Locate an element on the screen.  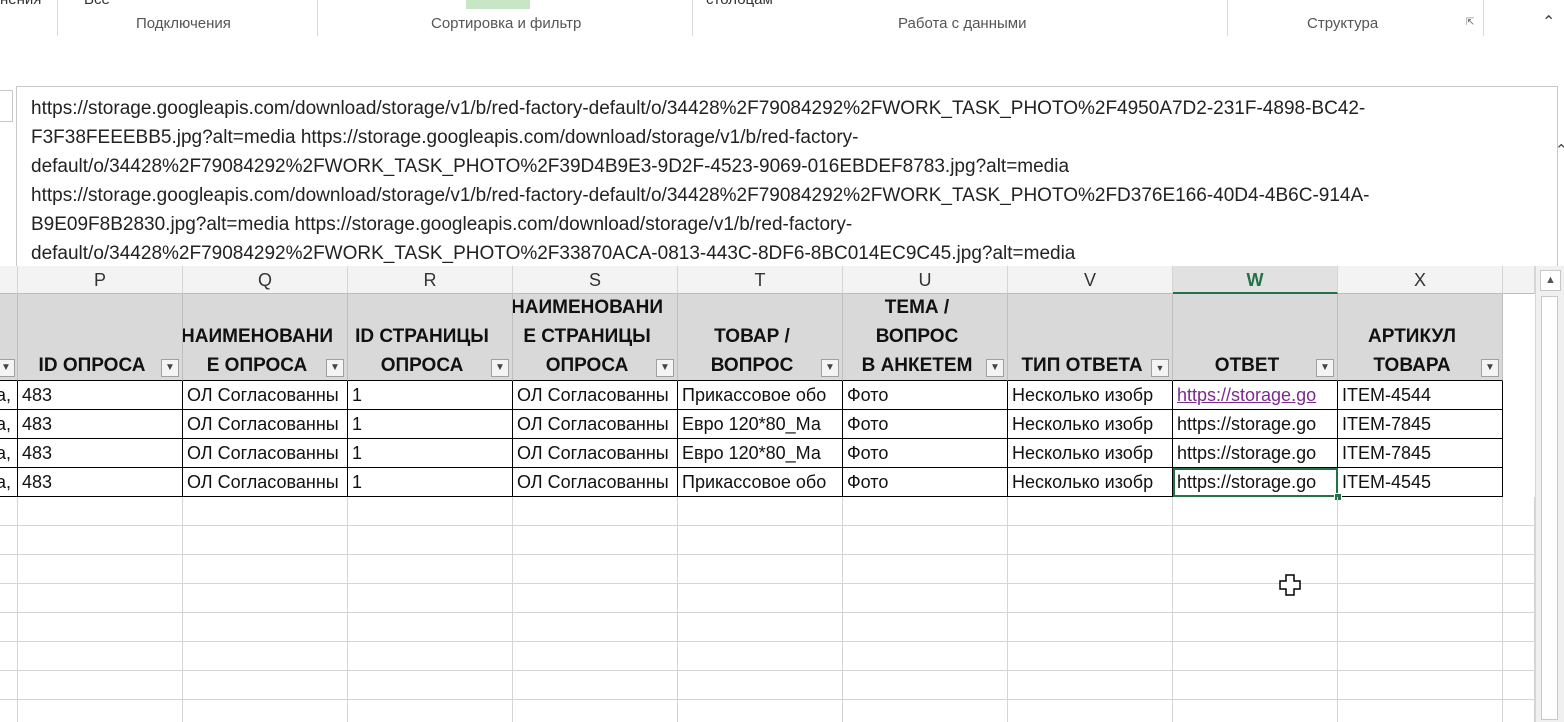
table-header-cell: ТИП ОТВЕТА ▼ is located at coordinates (1090, 337).